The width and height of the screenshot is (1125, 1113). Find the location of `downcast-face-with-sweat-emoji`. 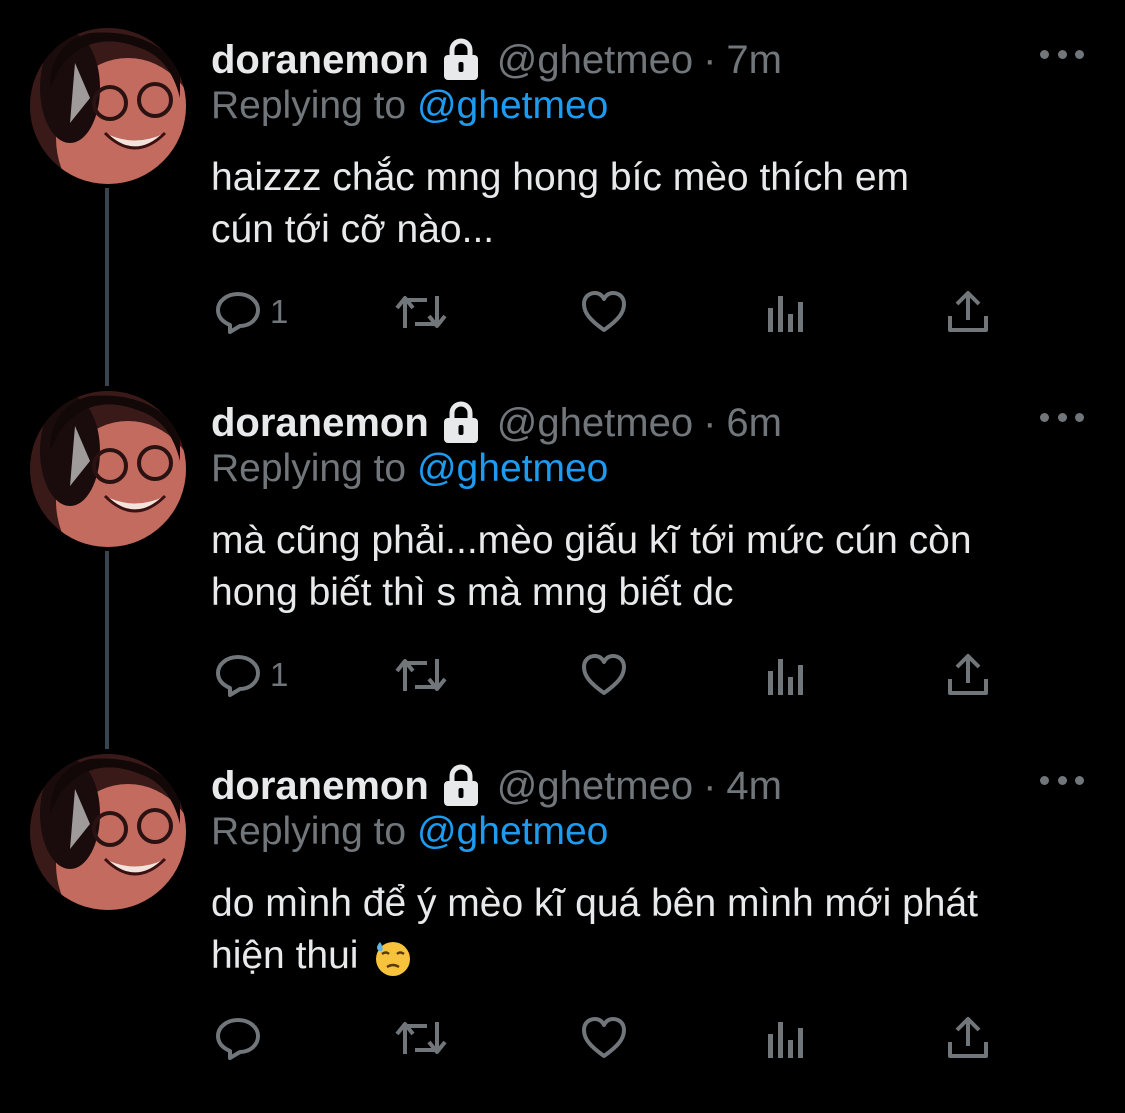

downcast-face-with-sweat-emoji is located at coordinates (393, 958).